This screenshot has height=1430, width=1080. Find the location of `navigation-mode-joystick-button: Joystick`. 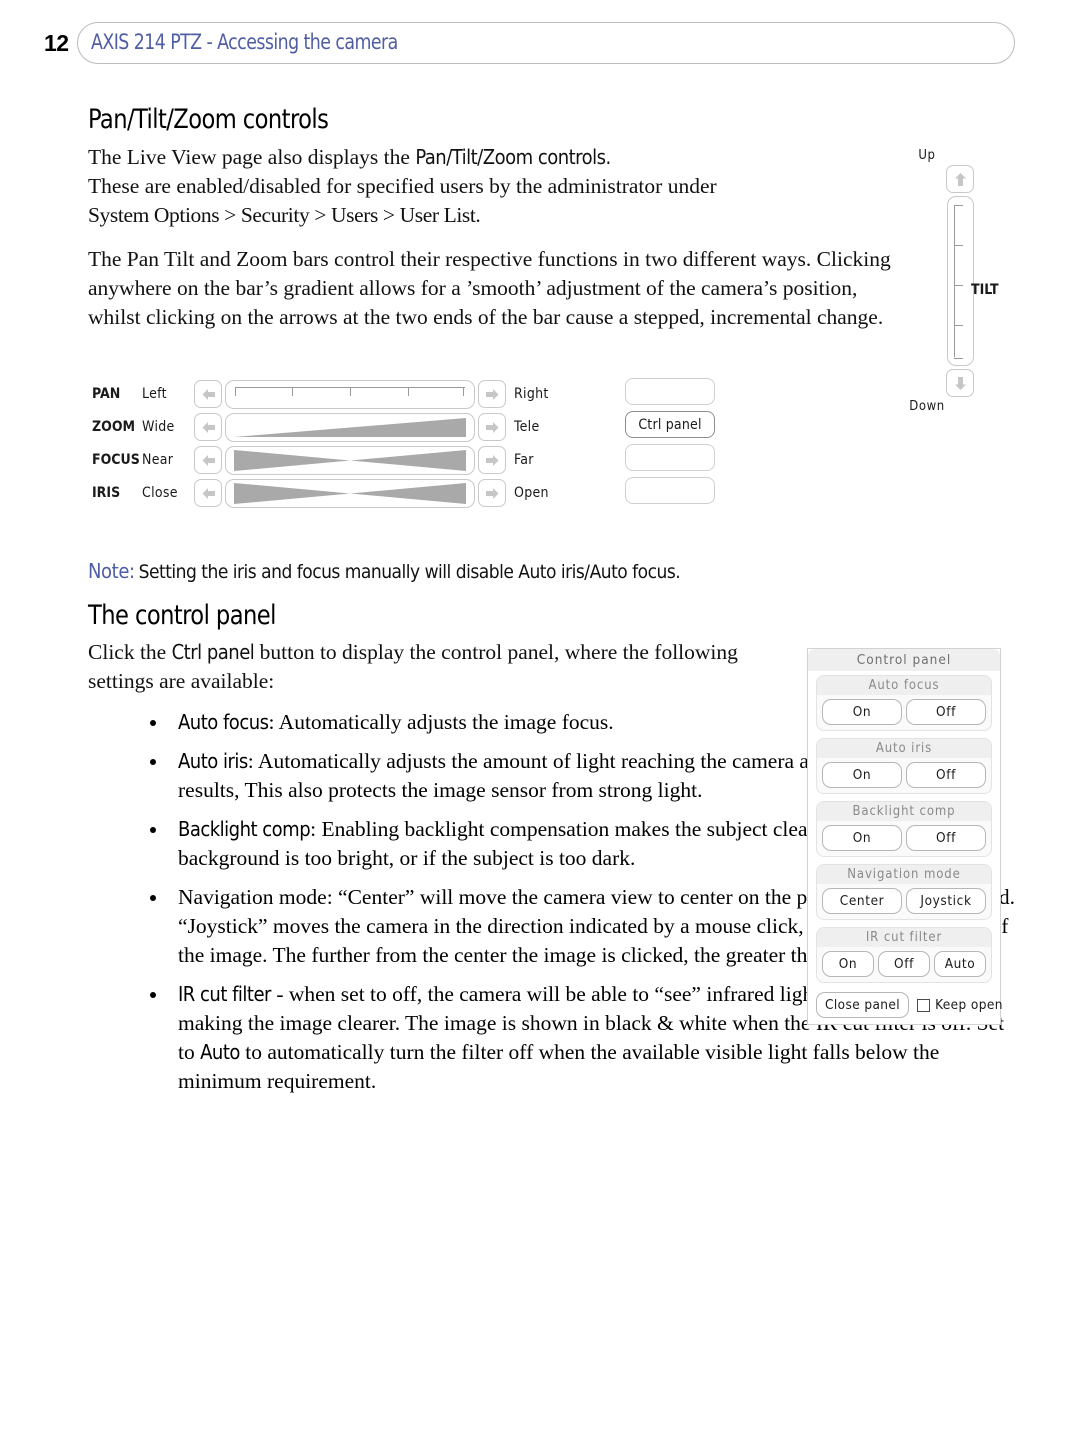

navigation-mode-joystick-button: Joystick is located at coordinates (946, 901).